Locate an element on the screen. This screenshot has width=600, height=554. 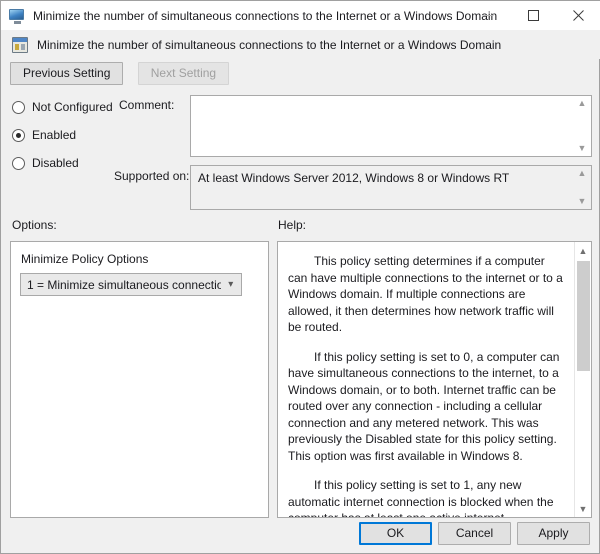
help-label: Help: is located at coordinates (292, 225).